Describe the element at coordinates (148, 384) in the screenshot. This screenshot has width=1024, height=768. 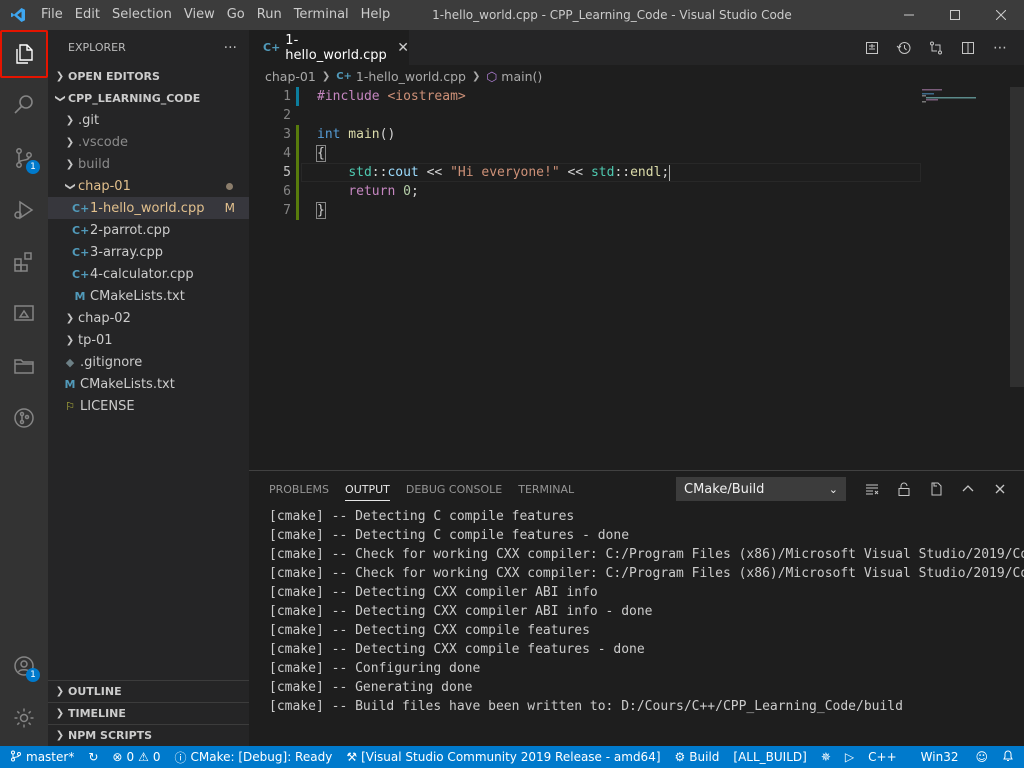
I see `tree-item-cmakelists-root: M CMakeLists.txt` at that location.